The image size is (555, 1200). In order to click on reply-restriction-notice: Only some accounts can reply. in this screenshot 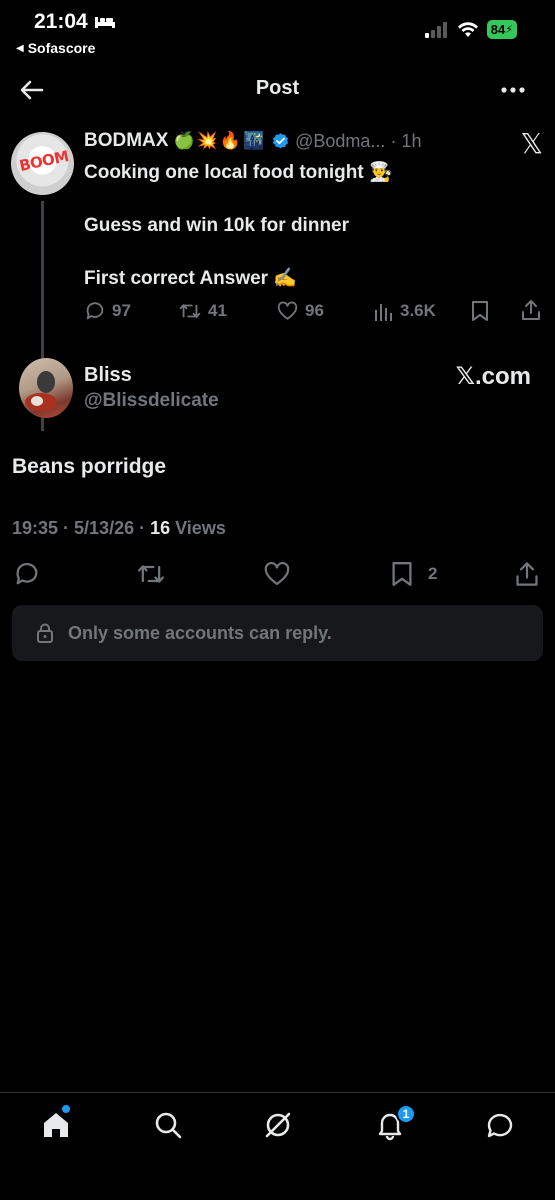, I will do `click(277, 633)`.